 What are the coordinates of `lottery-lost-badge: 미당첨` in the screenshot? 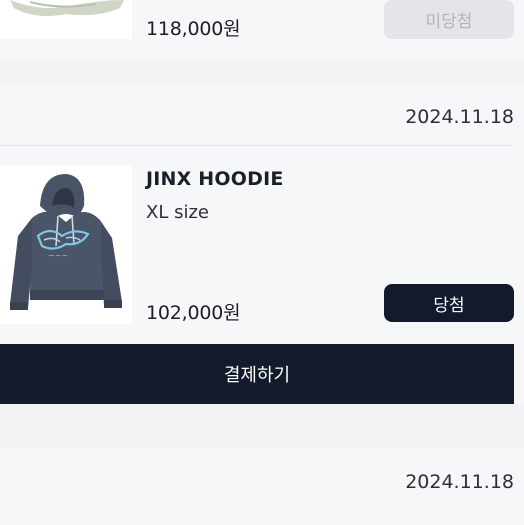 It's located at (449, 19).